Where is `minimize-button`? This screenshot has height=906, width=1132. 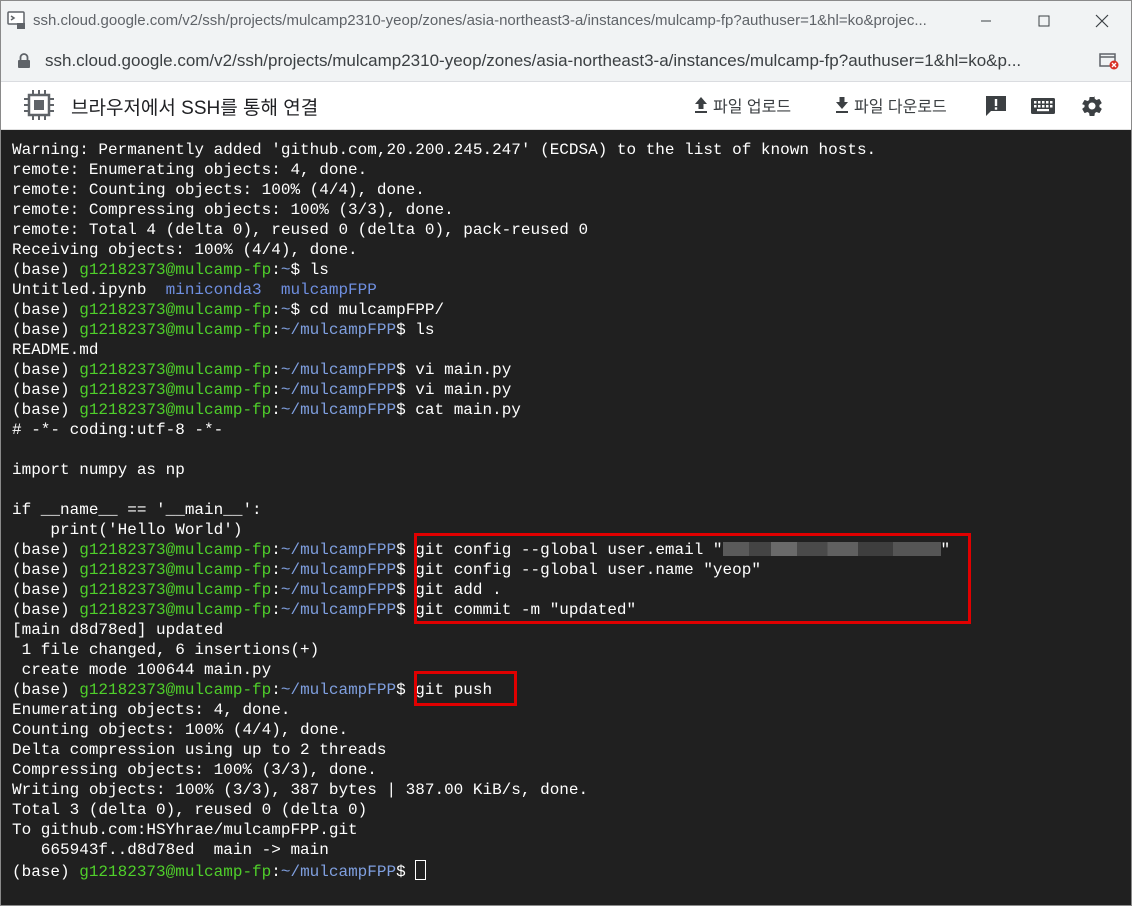 minimize-button is located at coordinates (986, 21).